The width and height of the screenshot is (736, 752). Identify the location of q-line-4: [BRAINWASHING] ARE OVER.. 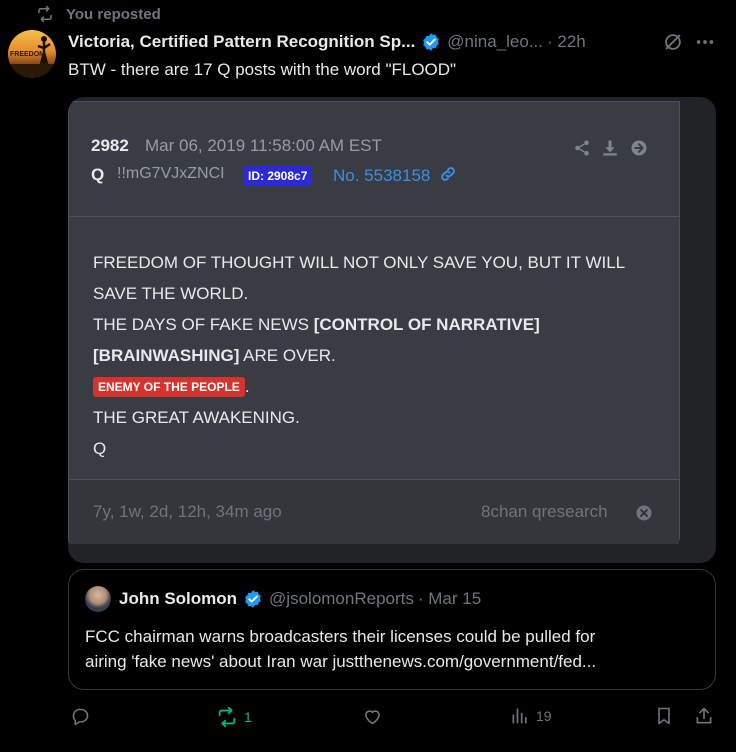
(359, 355).